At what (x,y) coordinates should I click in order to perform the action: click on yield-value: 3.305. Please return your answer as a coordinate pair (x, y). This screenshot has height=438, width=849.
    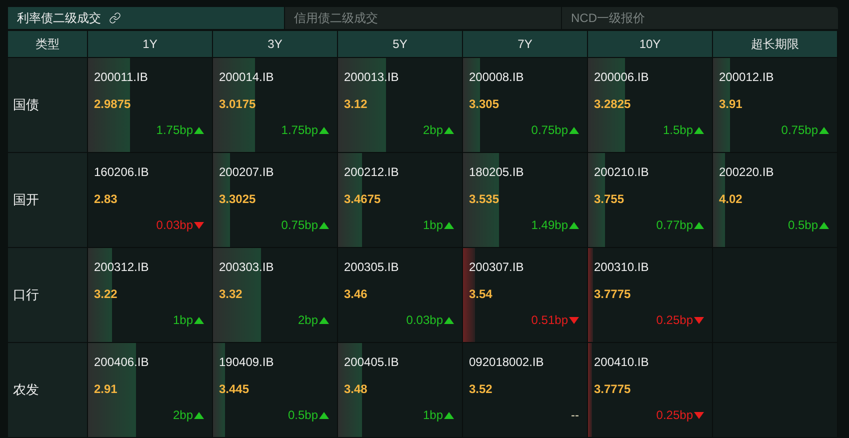
    Looking at the image, I should click on (484, 104).